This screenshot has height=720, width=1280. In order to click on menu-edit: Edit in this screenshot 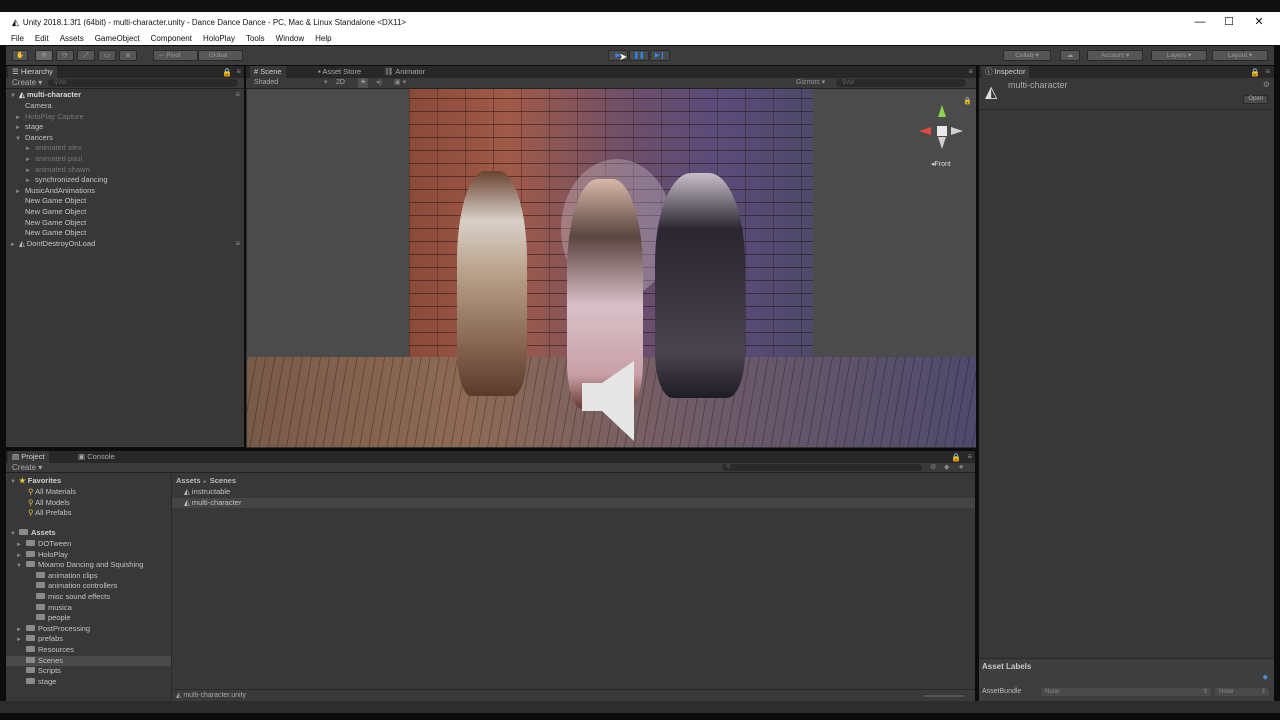, I will do `click(42, 38)`.